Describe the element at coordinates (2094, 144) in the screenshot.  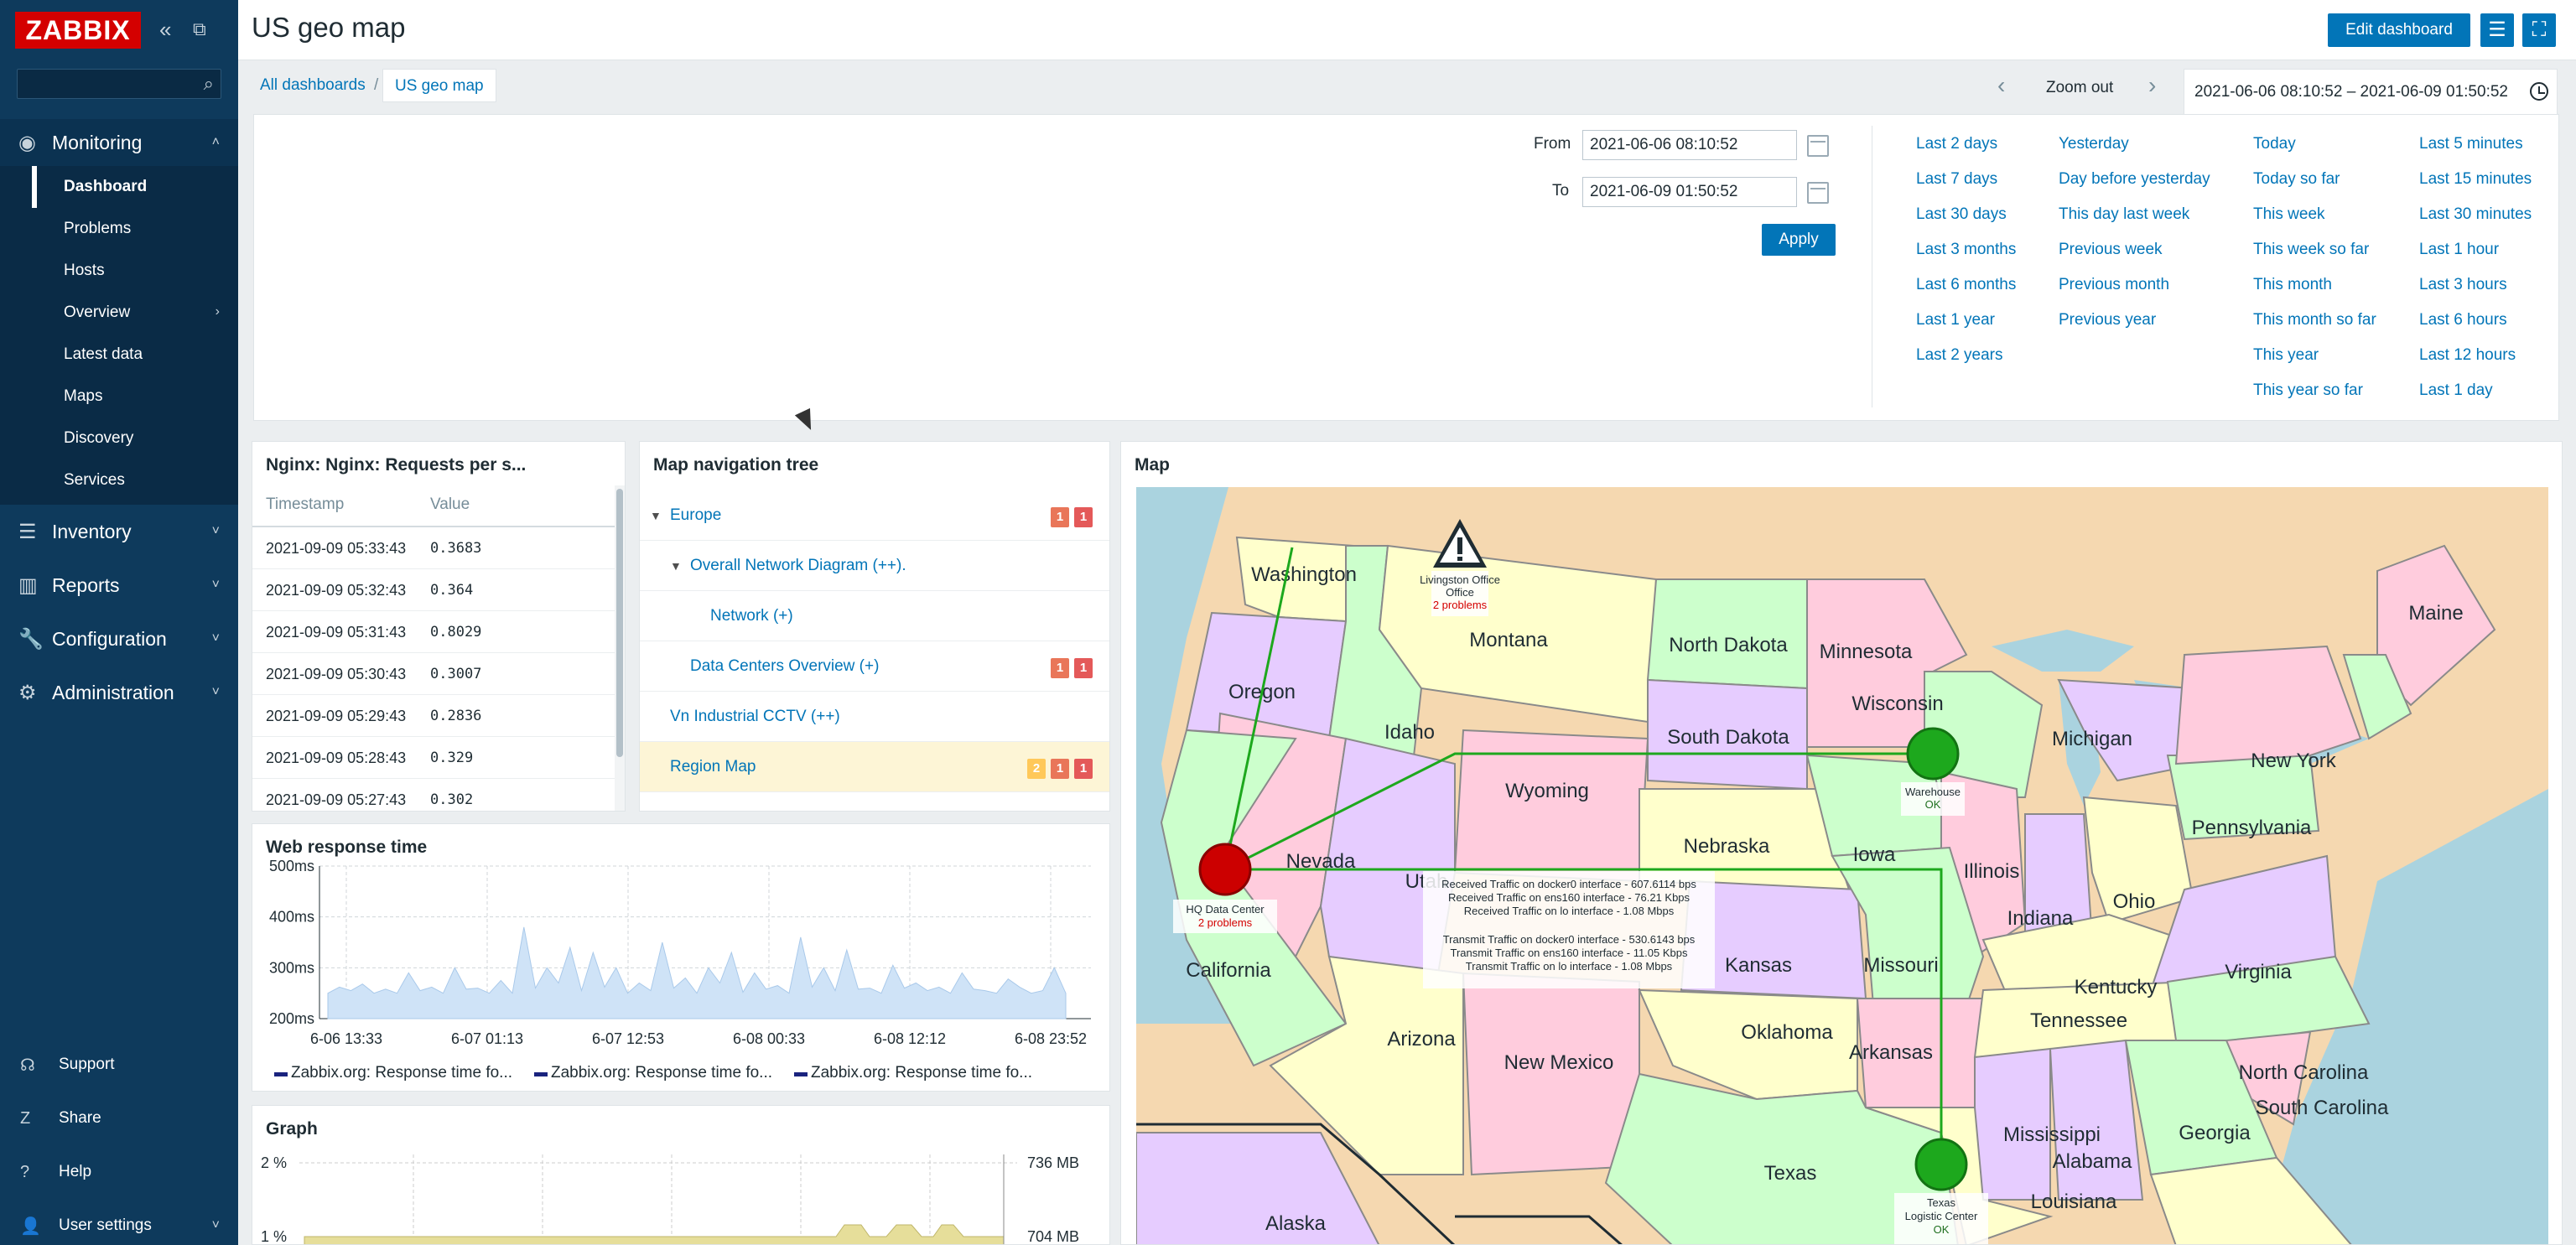
I see `quick-yesterday: Yesterday` at that location.